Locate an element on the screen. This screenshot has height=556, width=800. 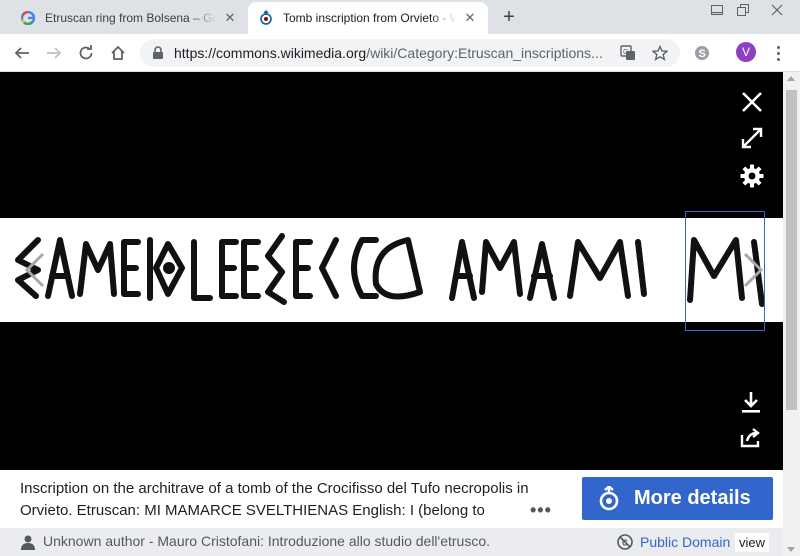
svg-text: G is located at coordinates (625, 52).